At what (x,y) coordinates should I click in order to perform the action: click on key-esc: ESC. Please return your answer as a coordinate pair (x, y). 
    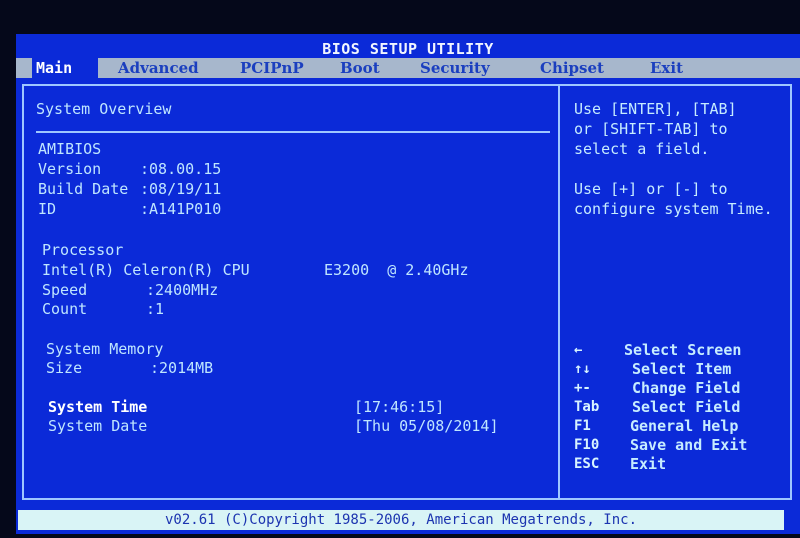
    Looking at the image, I should click on (587, 464).